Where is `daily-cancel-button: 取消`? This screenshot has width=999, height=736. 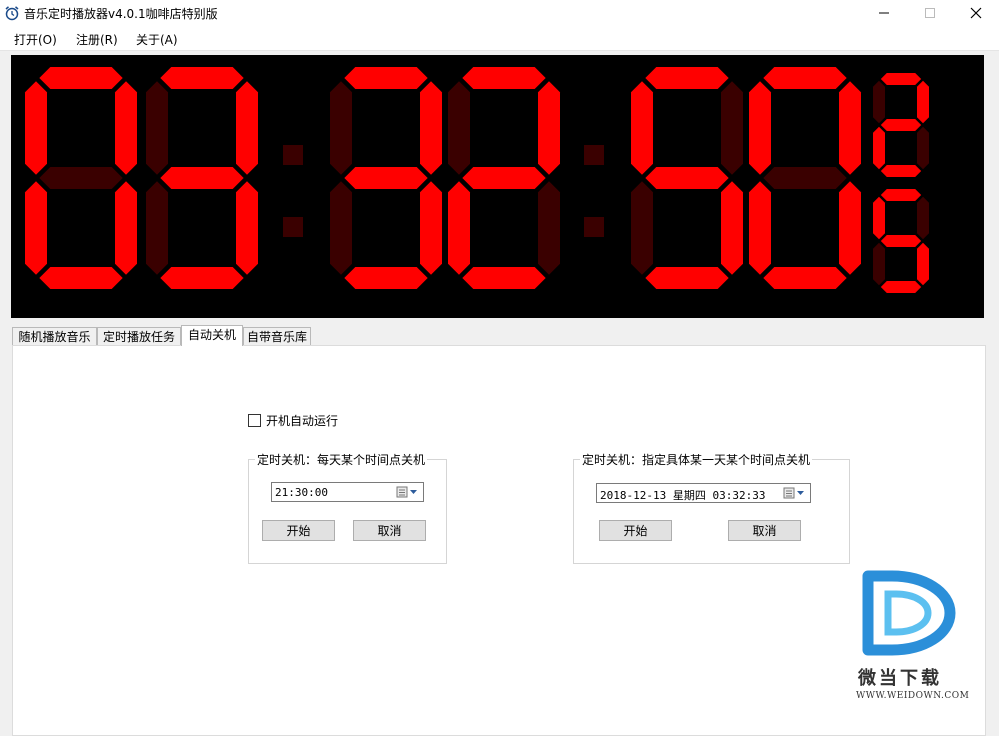 daily-cancel-button: 取消 is located at coordinates (389, 530).